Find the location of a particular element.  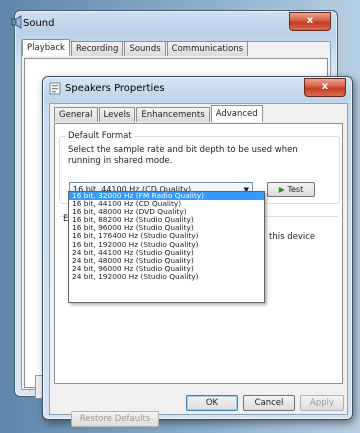

test-button: ▶ Test is located at coordinates (291, 189).